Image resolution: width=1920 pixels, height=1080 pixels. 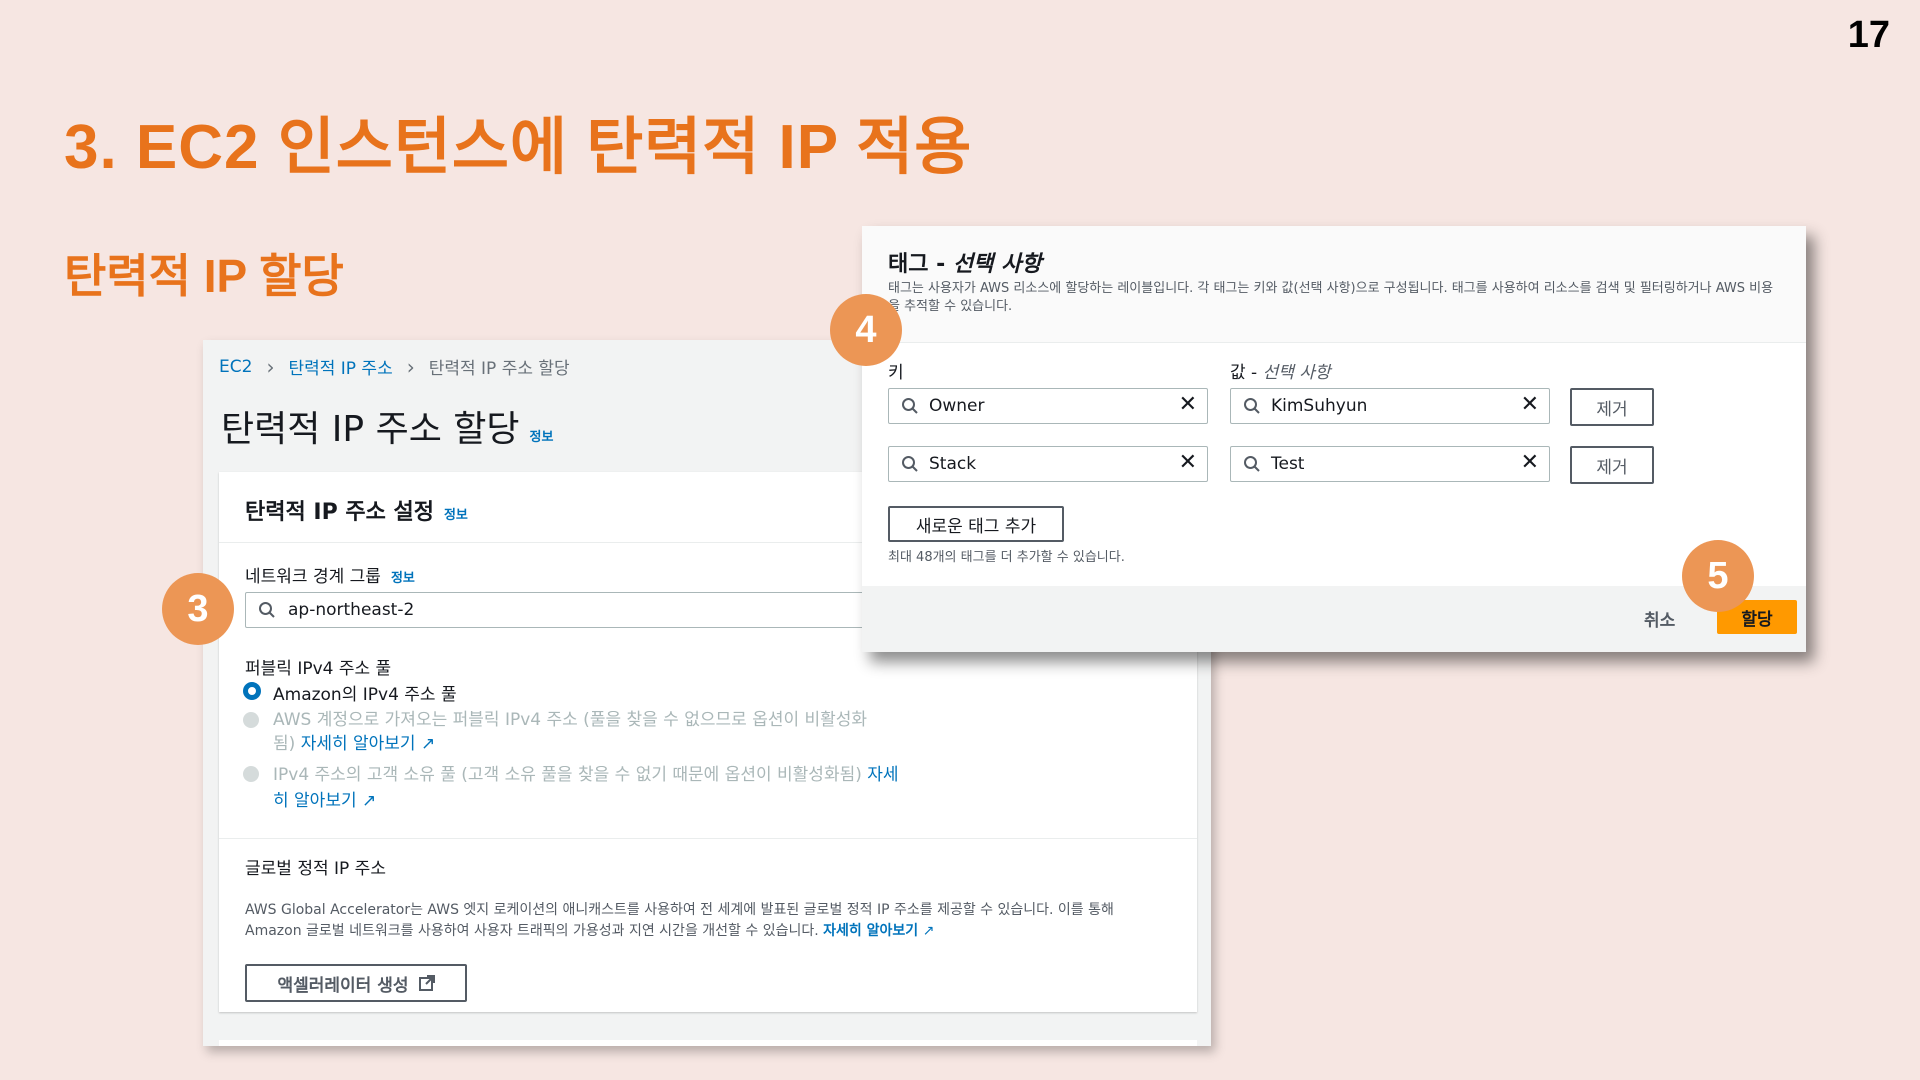 I want to click on network-border-group-value: ap-northeast-2, so click(x=351, y=610).